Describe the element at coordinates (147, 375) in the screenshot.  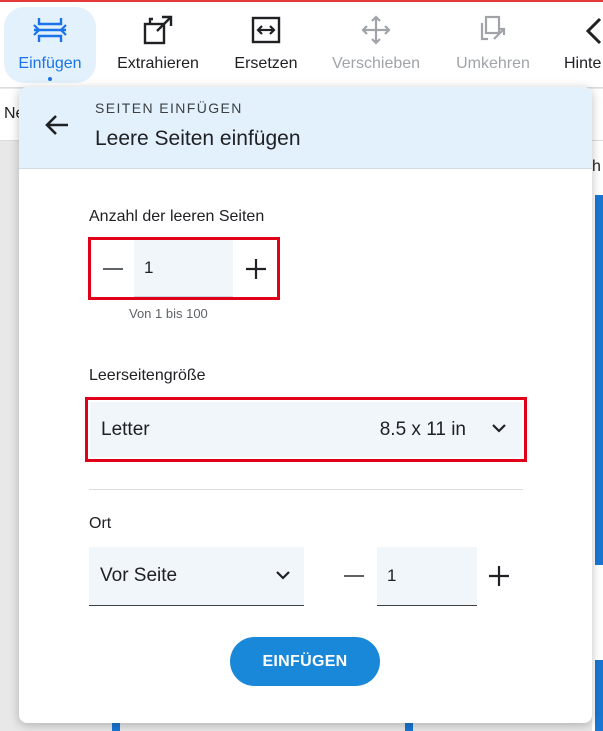
I see `page-size-label: Leerseitengröße` at that location.